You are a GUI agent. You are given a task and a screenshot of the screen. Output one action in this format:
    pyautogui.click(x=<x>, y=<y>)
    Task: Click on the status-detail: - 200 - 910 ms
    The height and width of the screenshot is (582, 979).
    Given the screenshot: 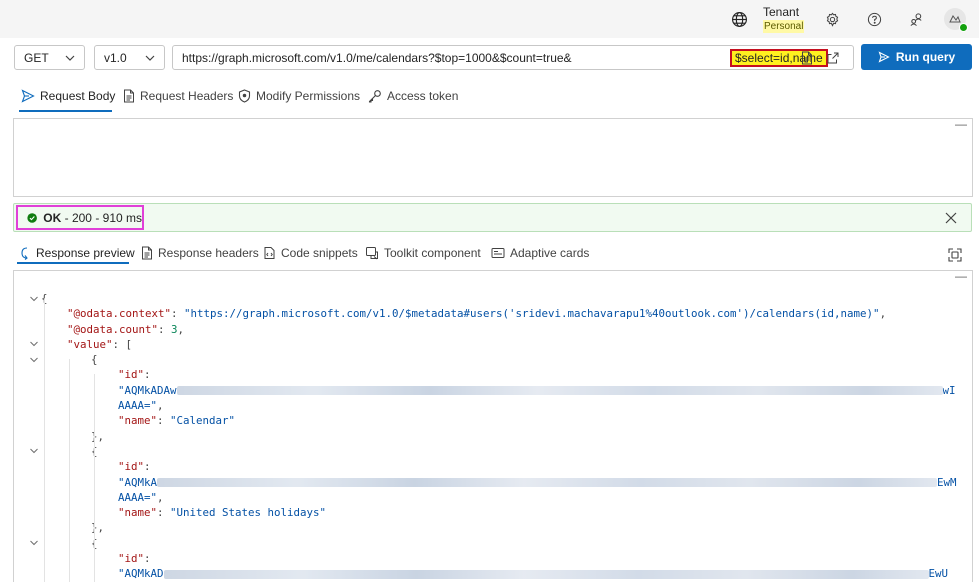 What is the action you would take?
    pyautogui.click(x=101, y=217)
    